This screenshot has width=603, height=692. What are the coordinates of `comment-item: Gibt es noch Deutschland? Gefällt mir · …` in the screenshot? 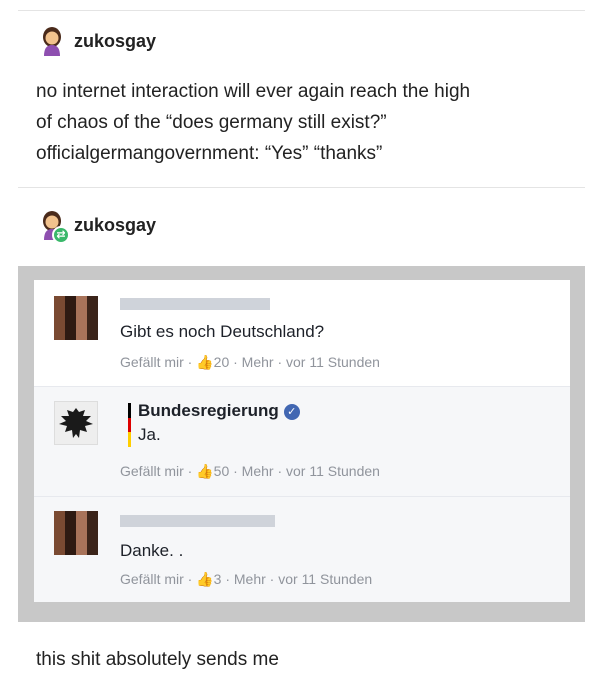 It's located at (302, 333).